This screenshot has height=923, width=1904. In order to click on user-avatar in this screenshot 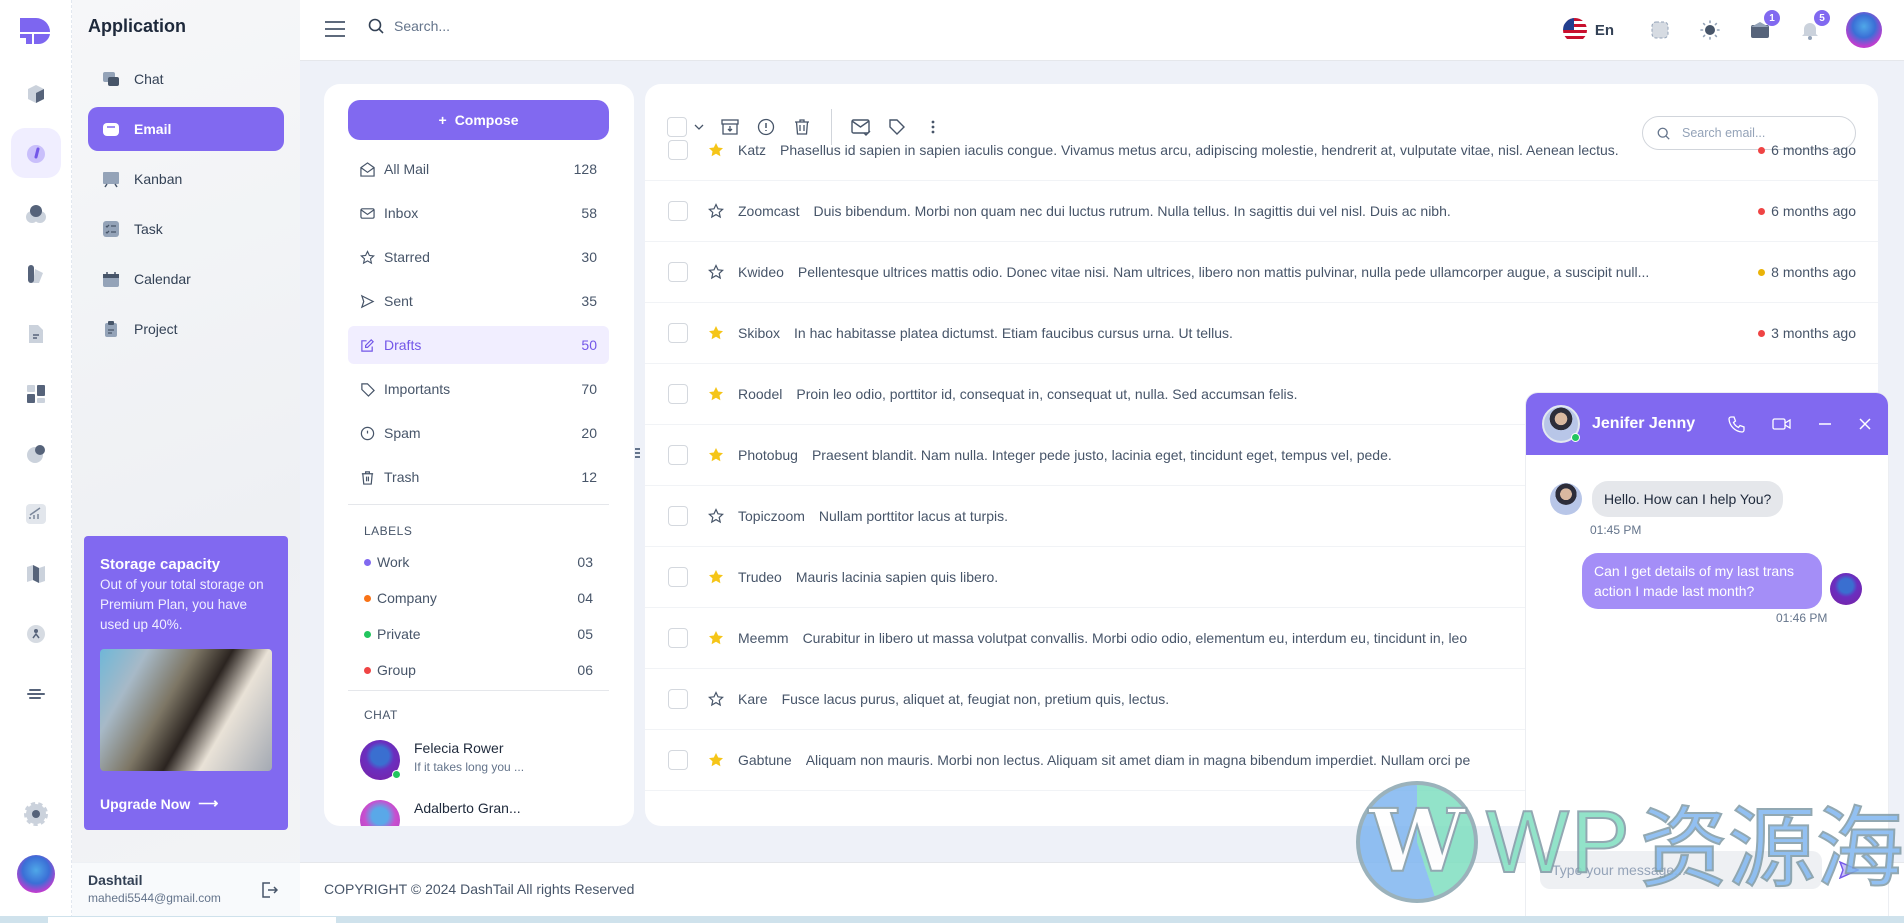, I will do `click(1864, 30)`.